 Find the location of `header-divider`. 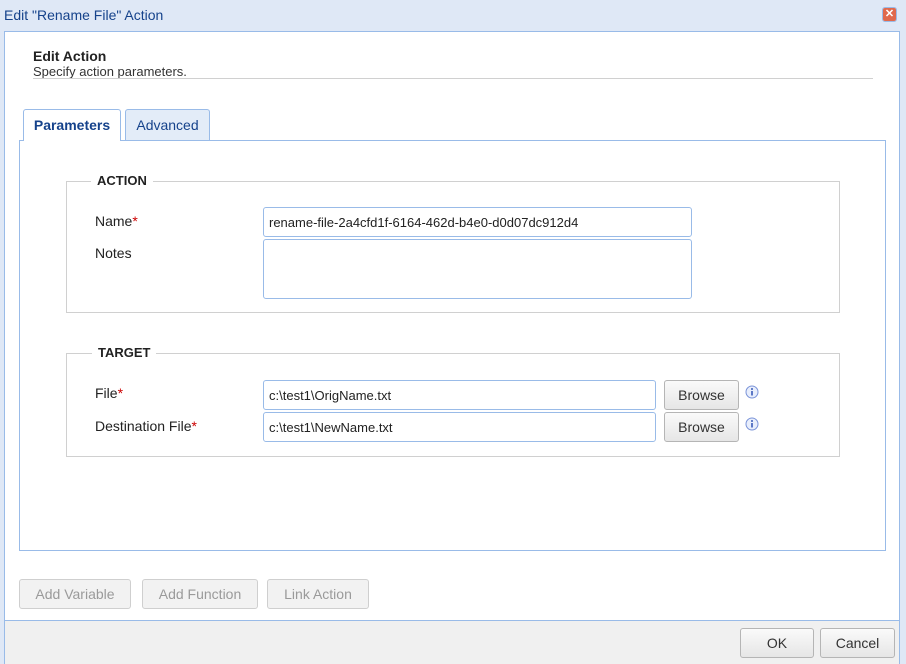

header-divider is located at coordinates (453, 78).